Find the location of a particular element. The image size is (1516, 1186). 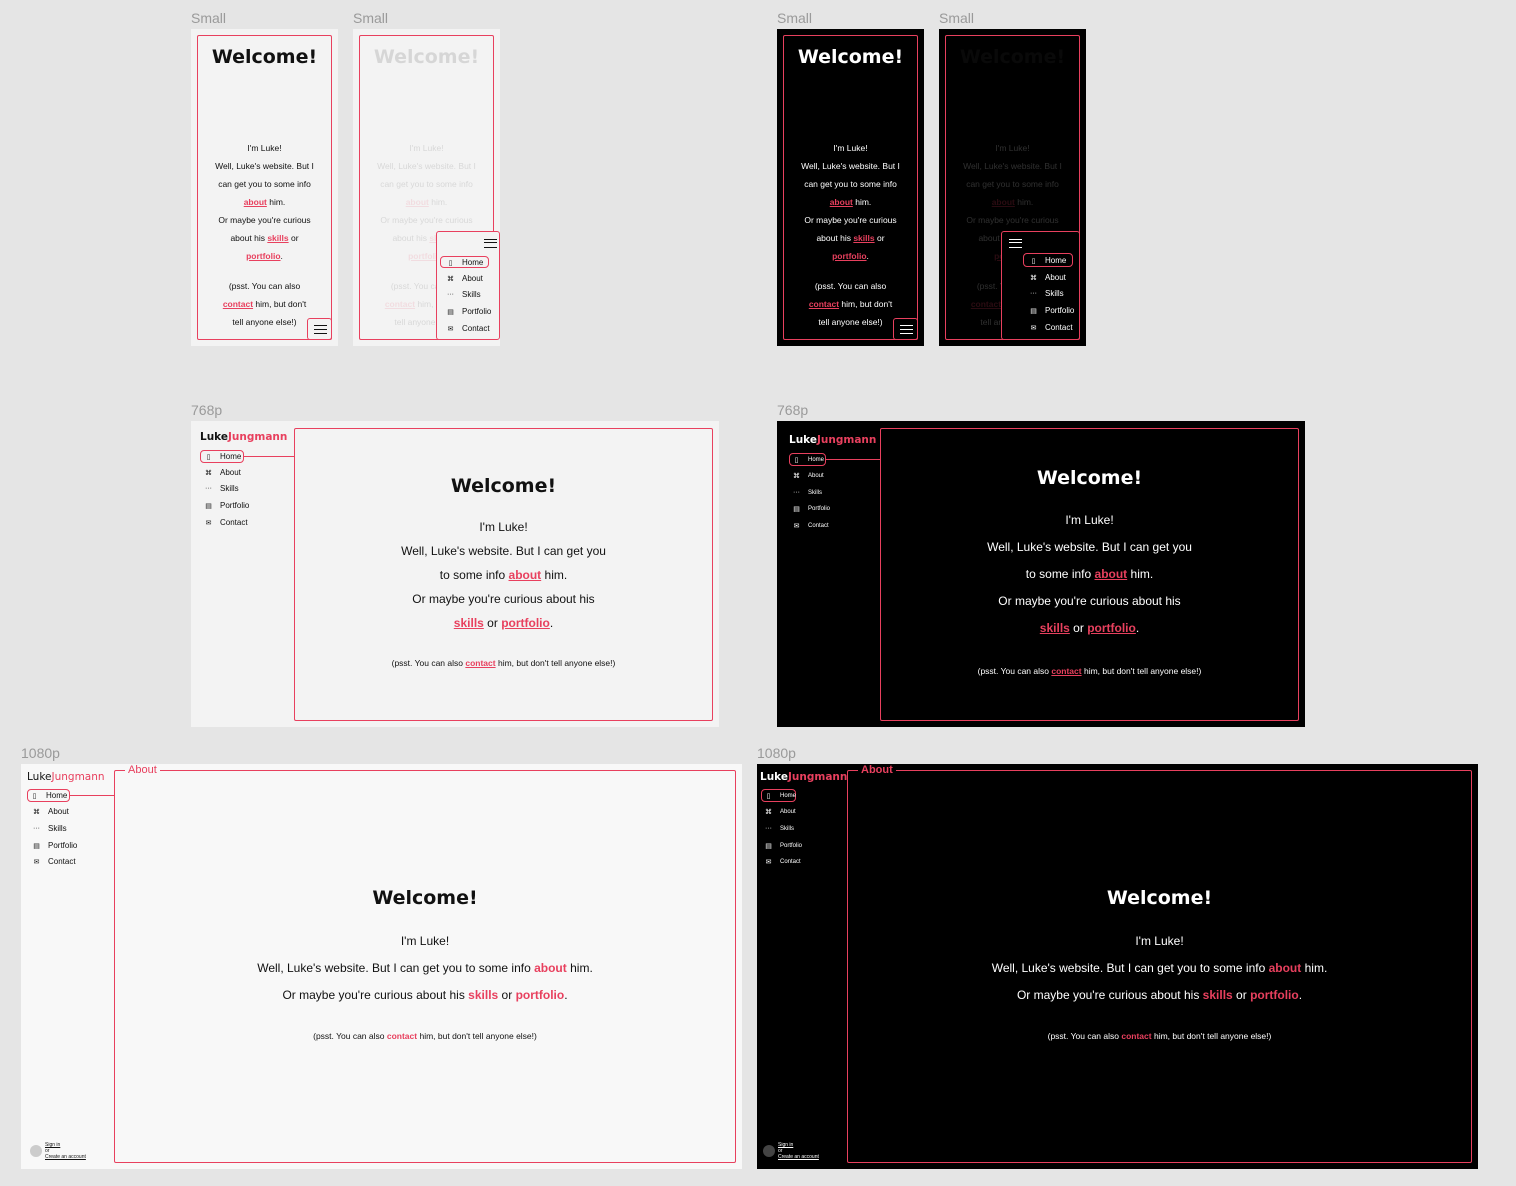

intro-line: can get you to some info is located at coordinates (1012, 184).